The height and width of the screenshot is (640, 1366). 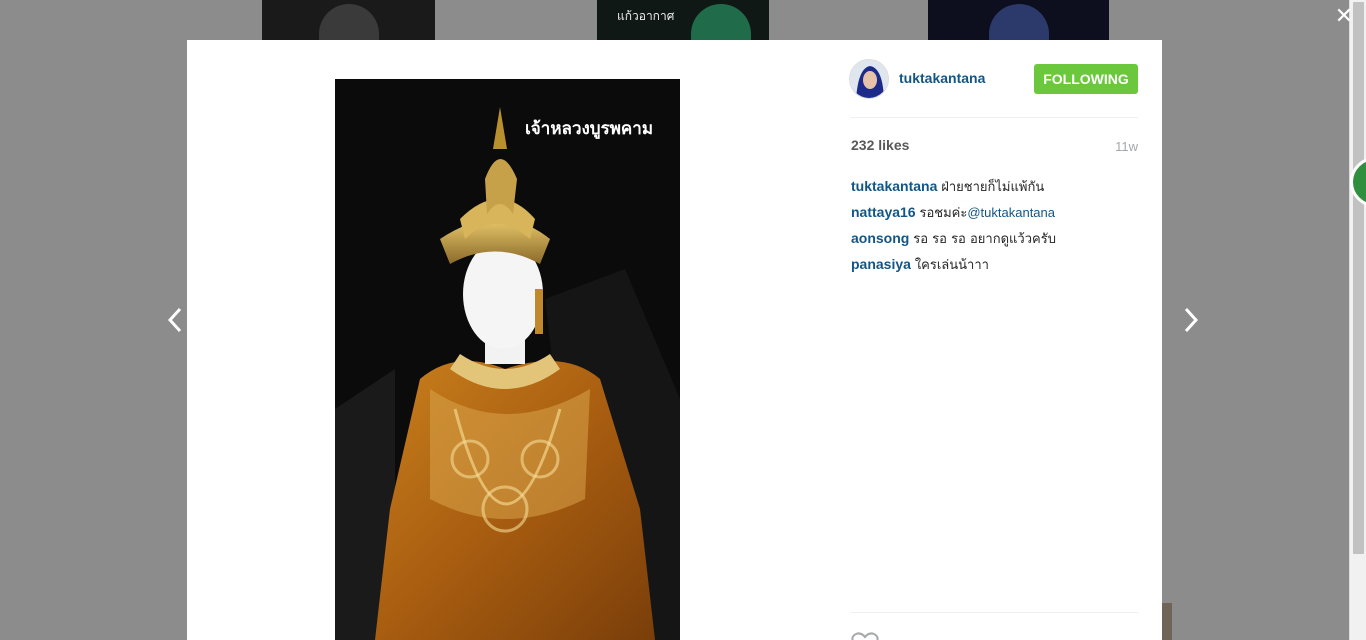 What do you see at coordinates (942, 78) in the screenshot?
I see `author-username-link: tuktakantana` at bounding box center [942, 78].